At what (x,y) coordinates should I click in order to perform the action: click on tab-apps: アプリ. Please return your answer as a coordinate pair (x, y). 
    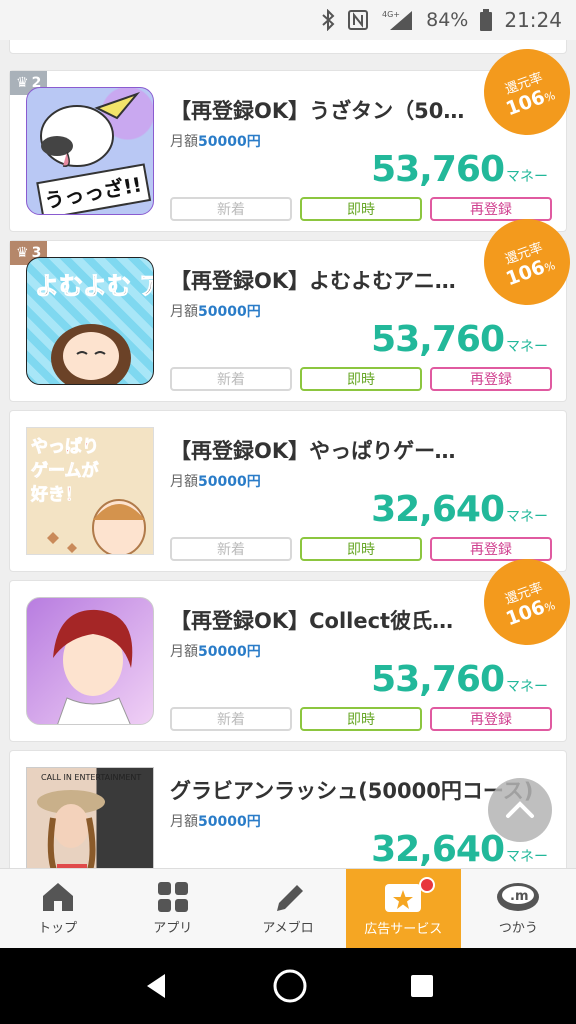
    Looking at the image, I should click on (172, 908).